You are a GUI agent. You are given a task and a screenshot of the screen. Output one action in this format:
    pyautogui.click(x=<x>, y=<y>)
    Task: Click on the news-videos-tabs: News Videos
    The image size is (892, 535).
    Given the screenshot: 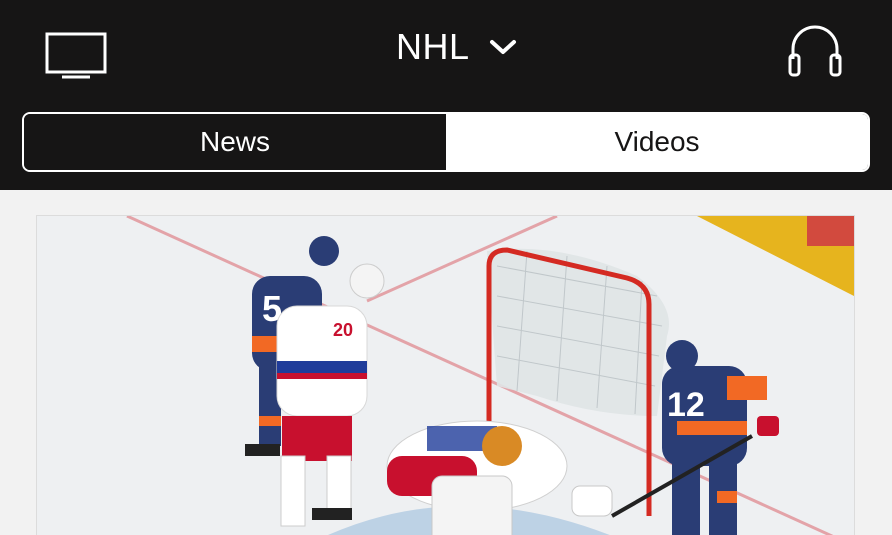 What is the action you would take?
    pyautogui.click(x=446, y=142)
    